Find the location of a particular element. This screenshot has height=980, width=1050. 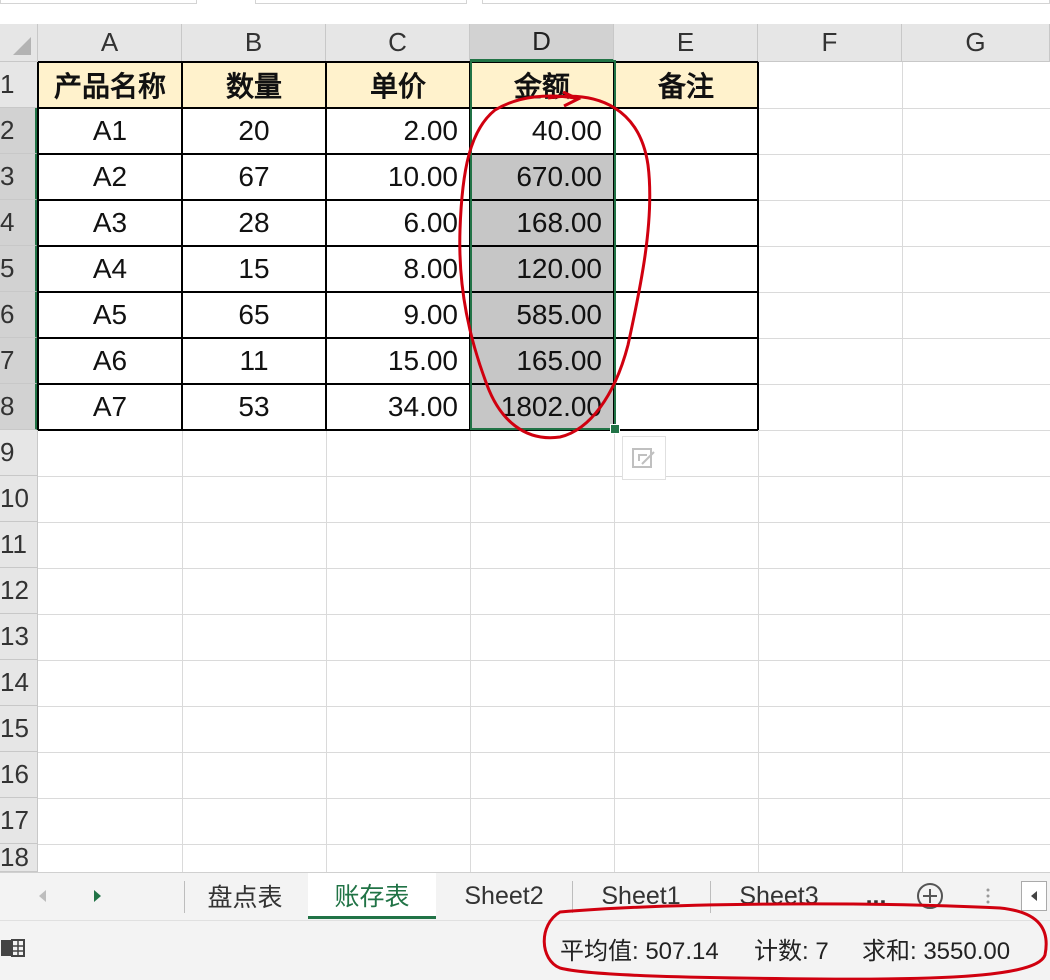

row-header-5: 5 is located at coordinates (19, 269).